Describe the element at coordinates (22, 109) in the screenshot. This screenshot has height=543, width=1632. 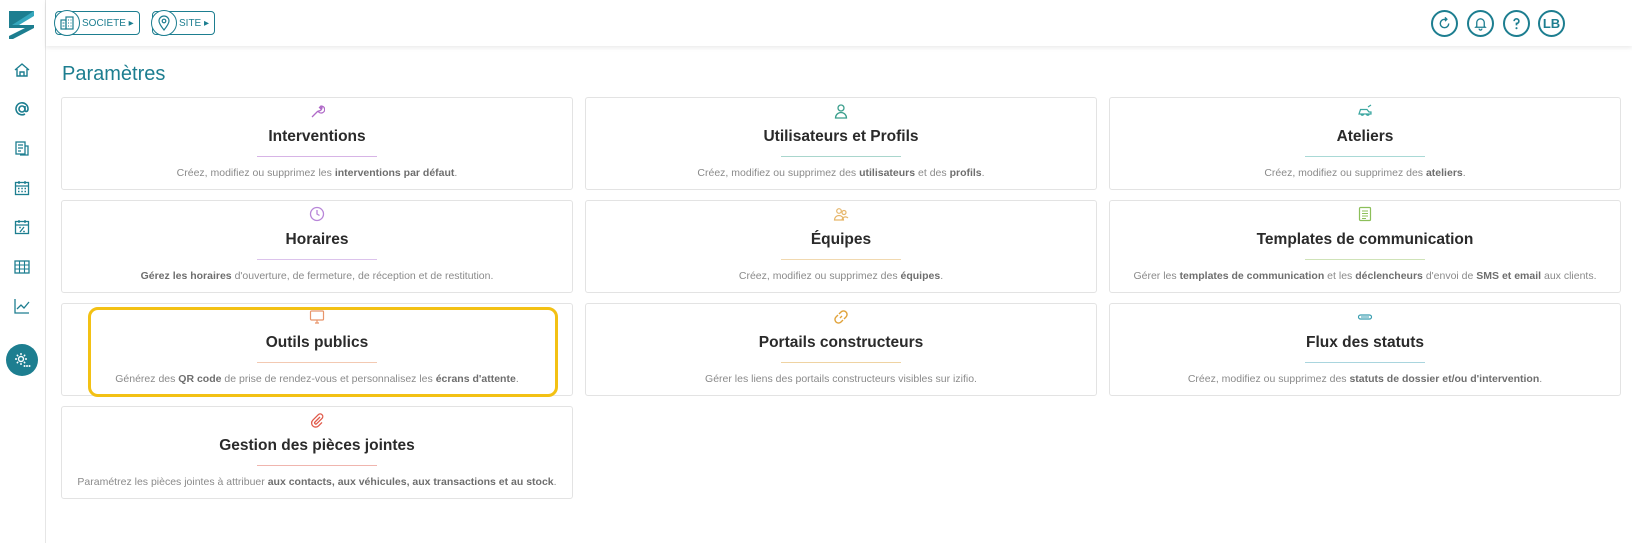
I see `at-icon` at that location.